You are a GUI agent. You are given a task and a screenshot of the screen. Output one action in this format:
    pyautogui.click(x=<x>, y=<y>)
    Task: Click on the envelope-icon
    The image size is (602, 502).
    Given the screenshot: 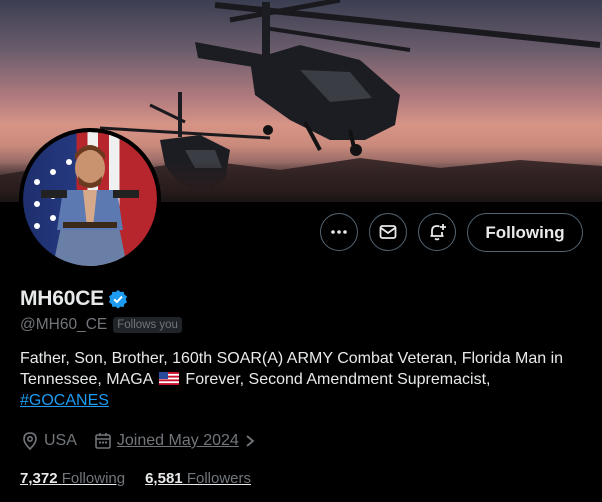 What is the action you would take?
    pyautogui.click(x=388, y=232)
    